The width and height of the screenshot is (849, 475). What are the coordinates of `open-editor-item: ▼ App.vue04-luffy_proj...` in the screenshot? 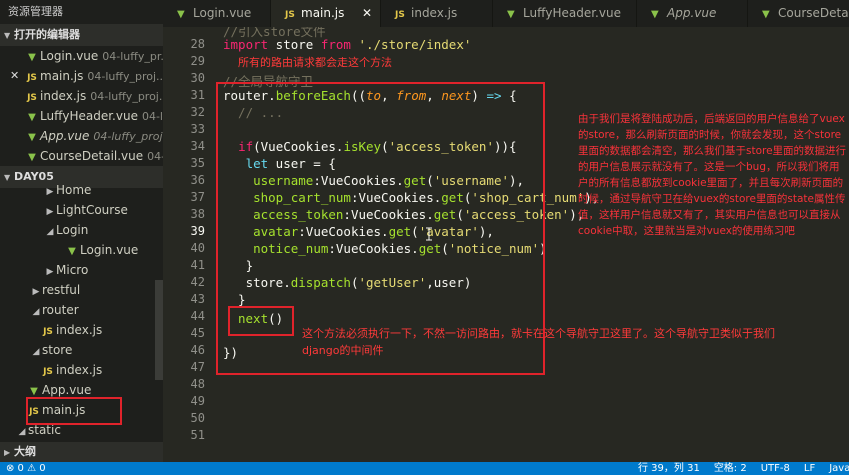 It's located at (81, 136).